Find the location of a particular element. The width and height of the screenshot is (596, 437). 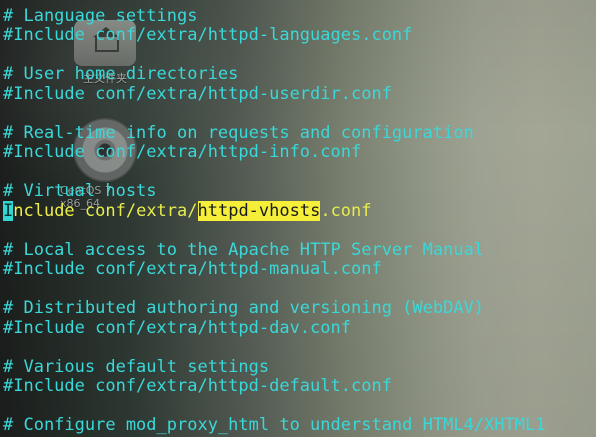

config-line: #Include conf/extra/httpd-default.conf is located at coordinates (197, 386).